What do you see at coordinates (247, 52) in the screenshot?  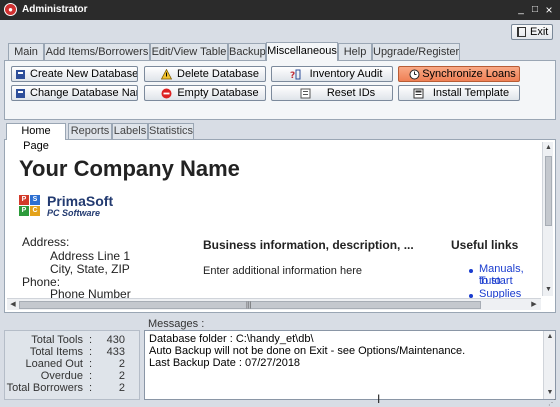 I see `tab-backup: Backup` at bounding box center [247, 52].